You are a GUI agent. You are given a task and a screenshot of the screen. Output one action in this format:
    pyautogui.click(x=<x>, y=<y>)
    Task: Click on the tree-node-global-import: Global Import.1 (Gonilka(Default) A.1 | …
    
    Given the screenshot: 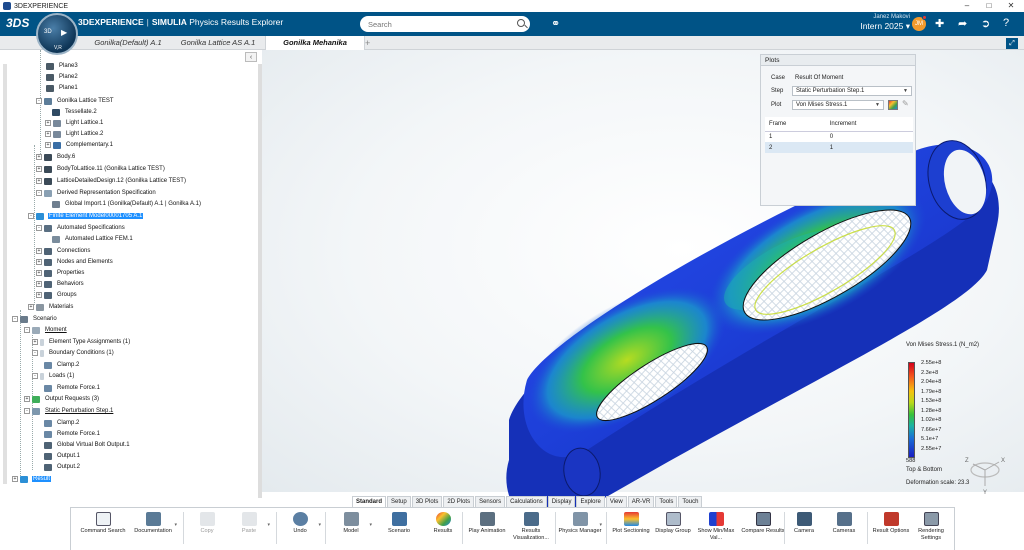 What is the action you would take?
    pyautogui.click(x=127, y=204)
    